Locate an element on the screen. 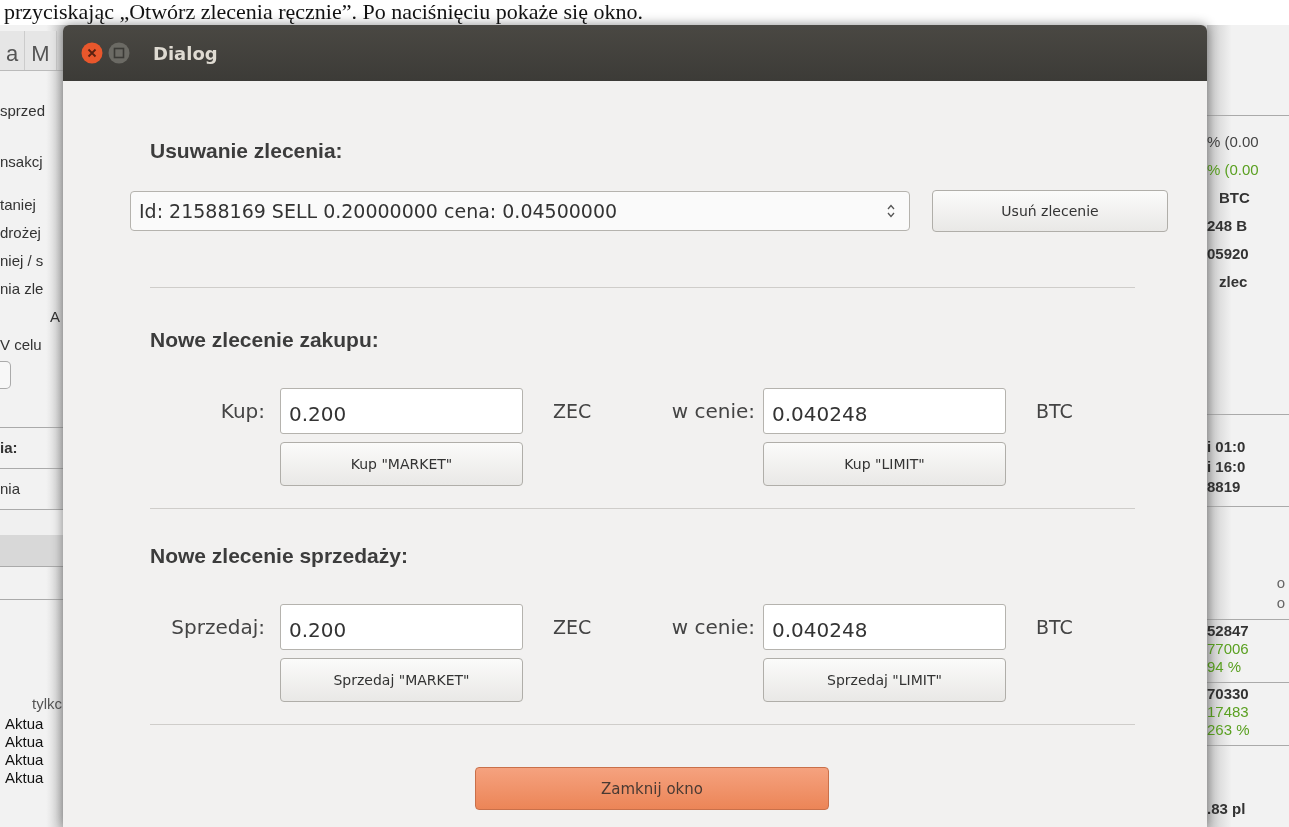 The image size is (1289, 827). limit-order-button: Sprzedaj "LIMIT" is located at coordinates (884, 680).